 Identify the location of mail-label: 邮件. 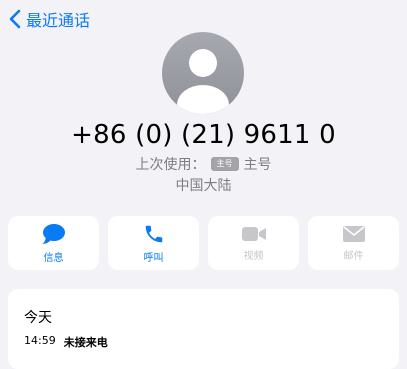
(353, 256).